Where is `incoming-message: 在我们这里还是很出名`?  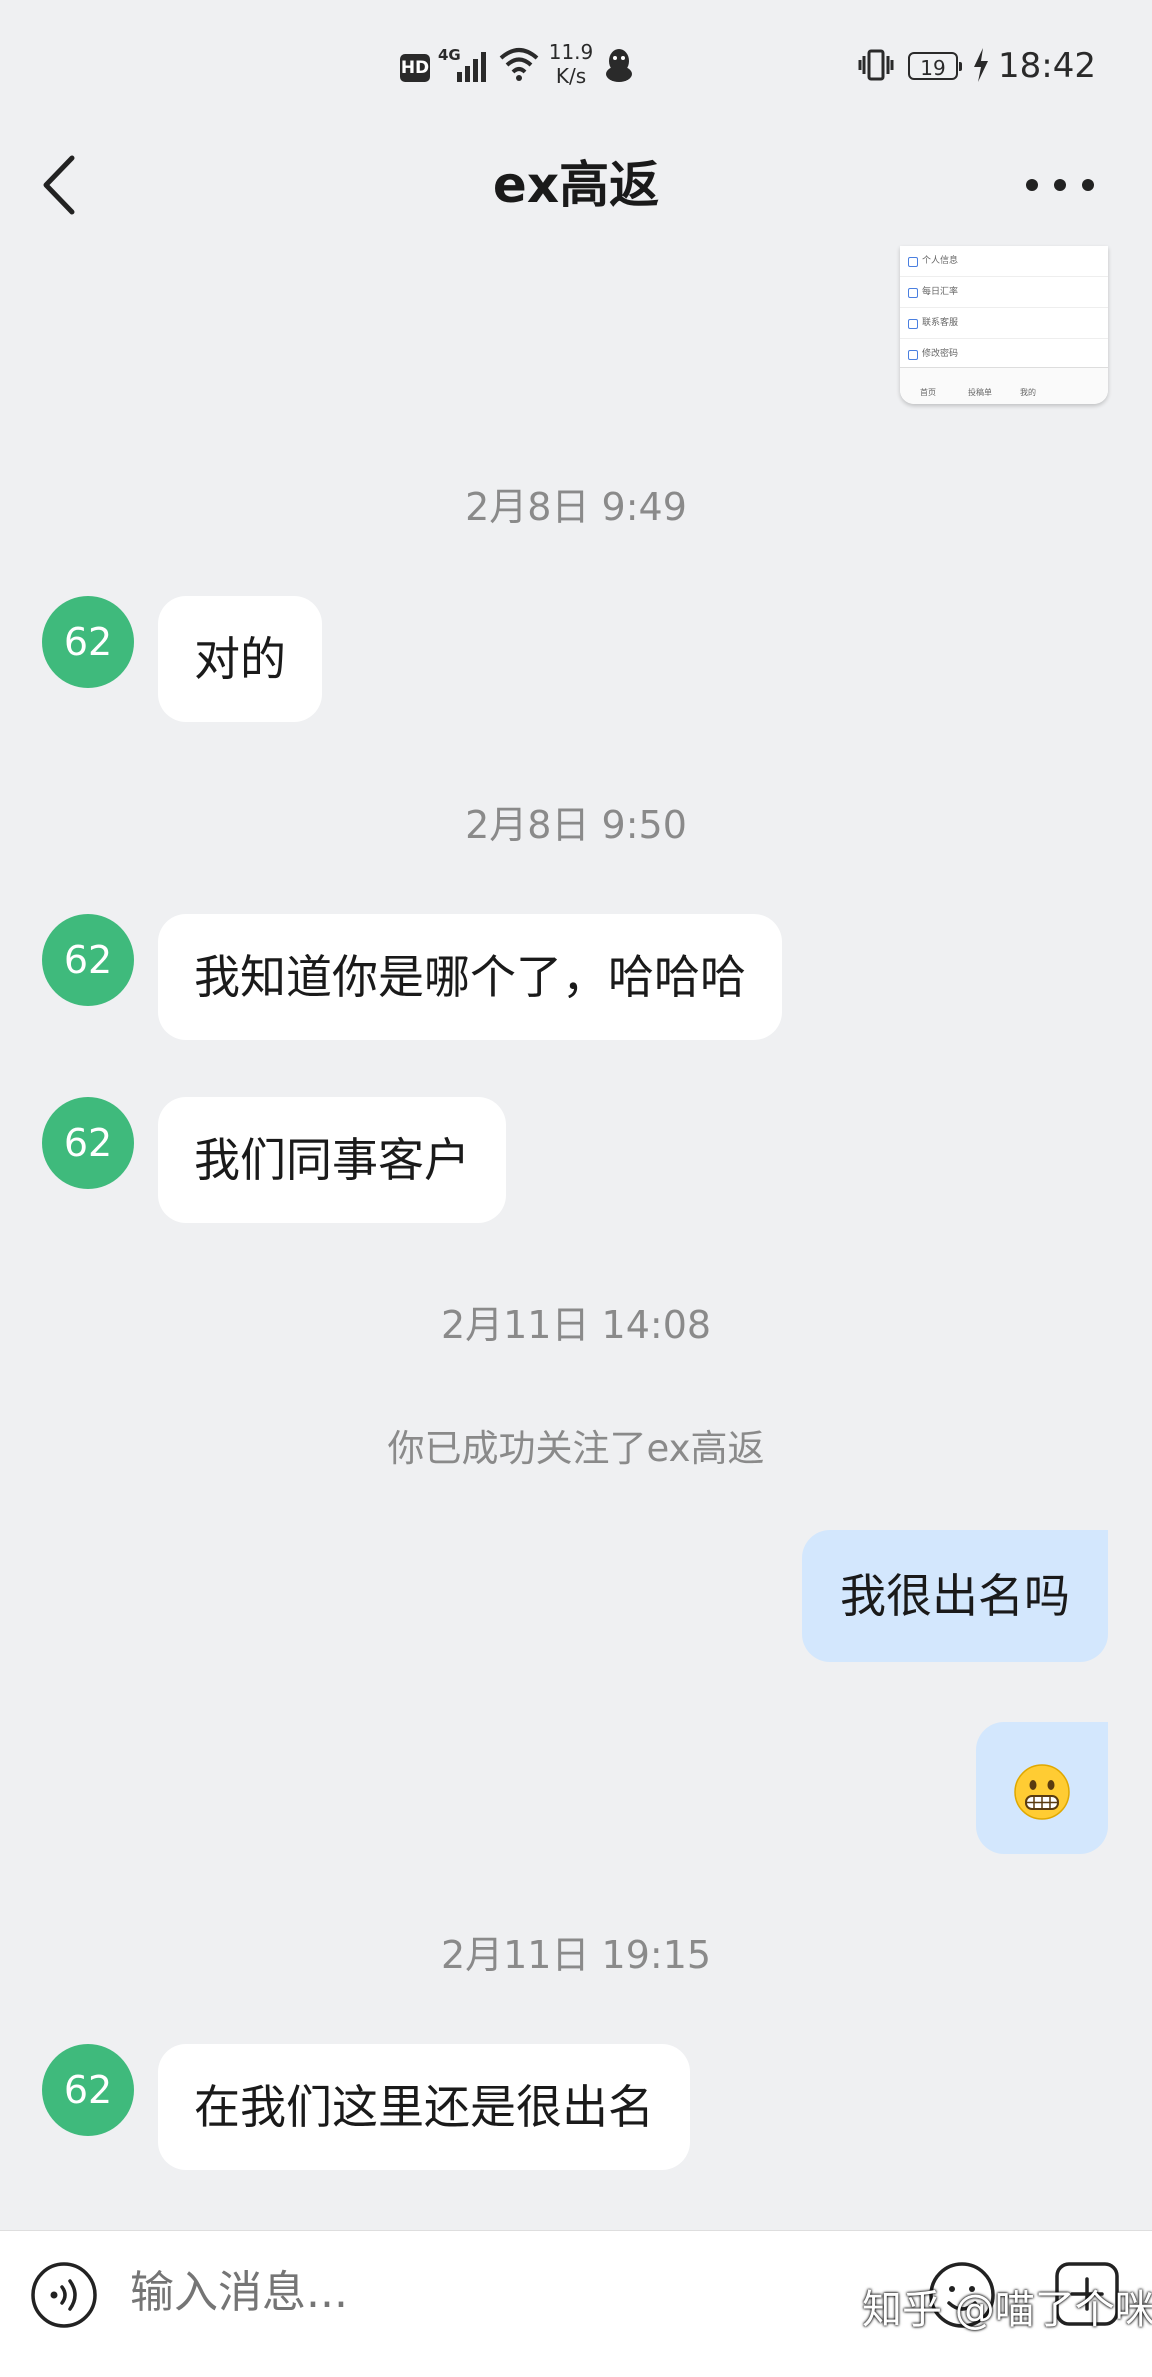
incoming-message: 在我们这里还是很出名 is located at coordinates (424, 2107).